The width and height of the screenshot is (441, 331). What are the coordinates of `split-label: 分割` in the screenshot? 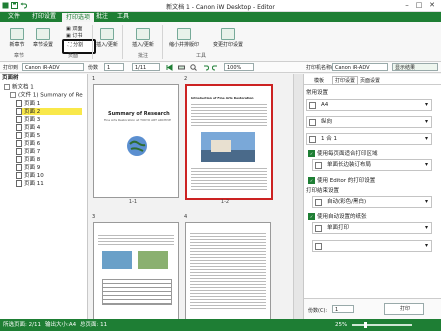 It's located at (78, 45).